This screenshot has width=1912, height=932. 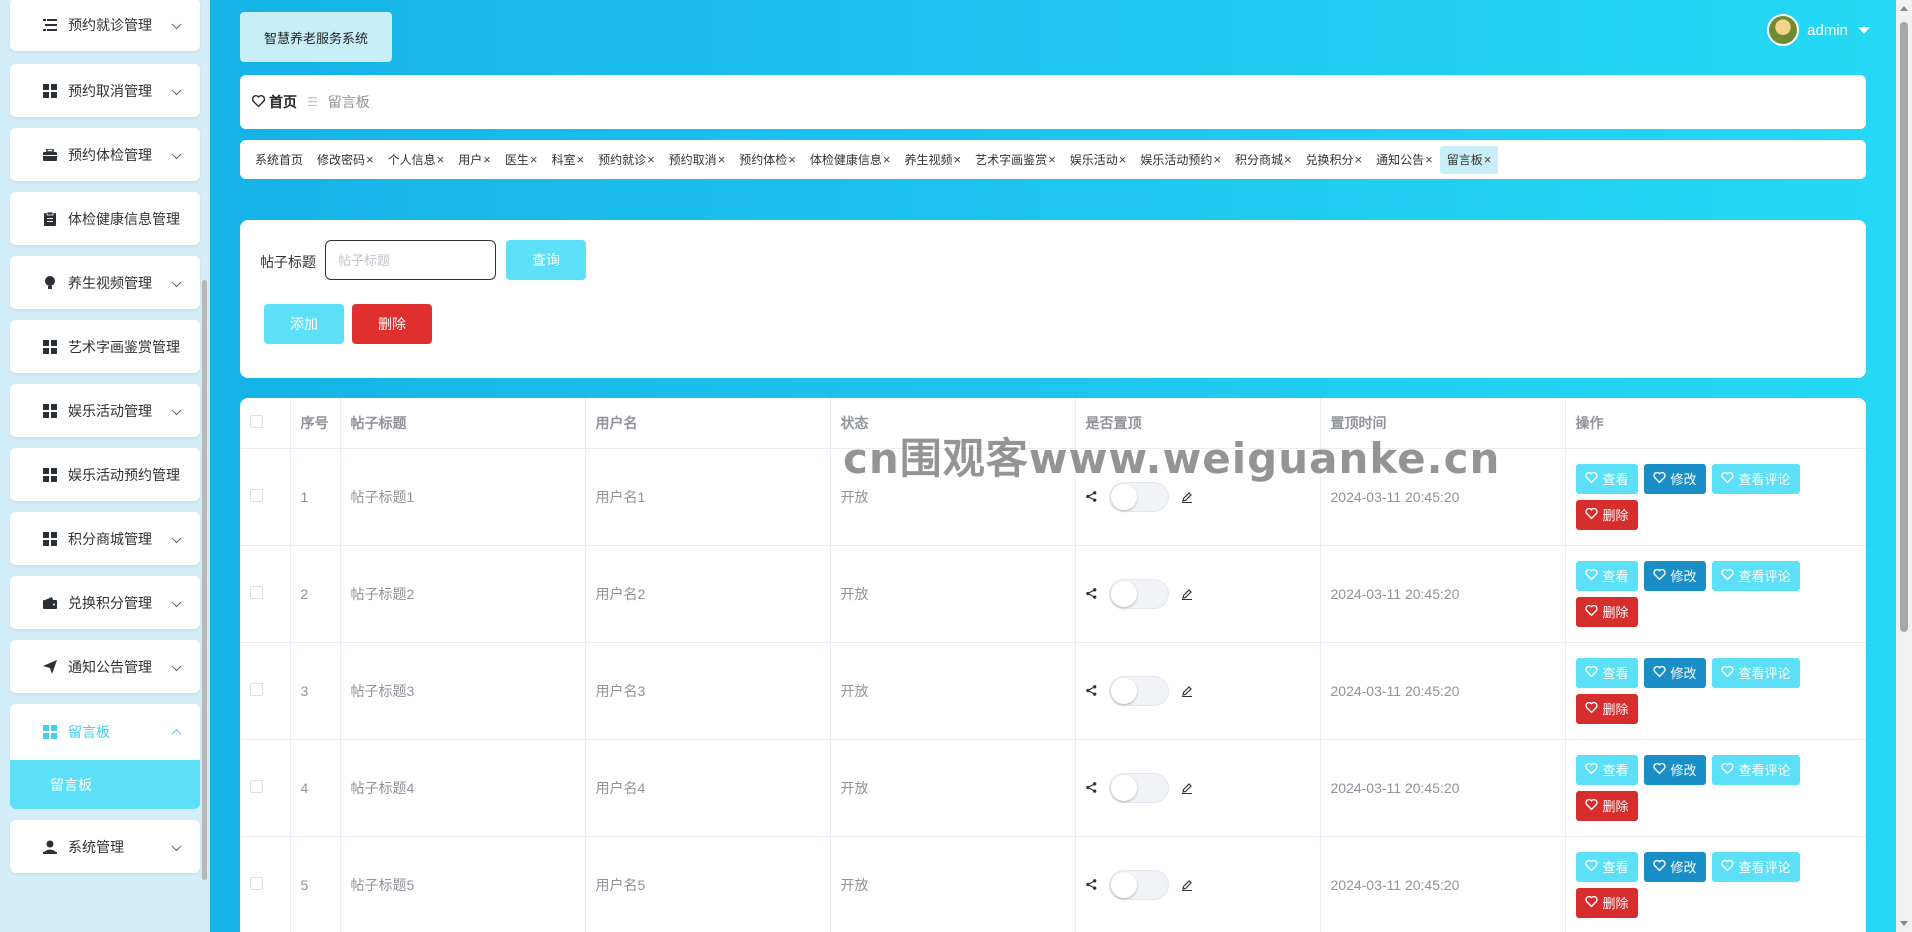 What do you see at coordinates (1098, 160) in the screenshot?
I see `tab-12: 娱乐活动 ×` at bounding box center [1098, 160].